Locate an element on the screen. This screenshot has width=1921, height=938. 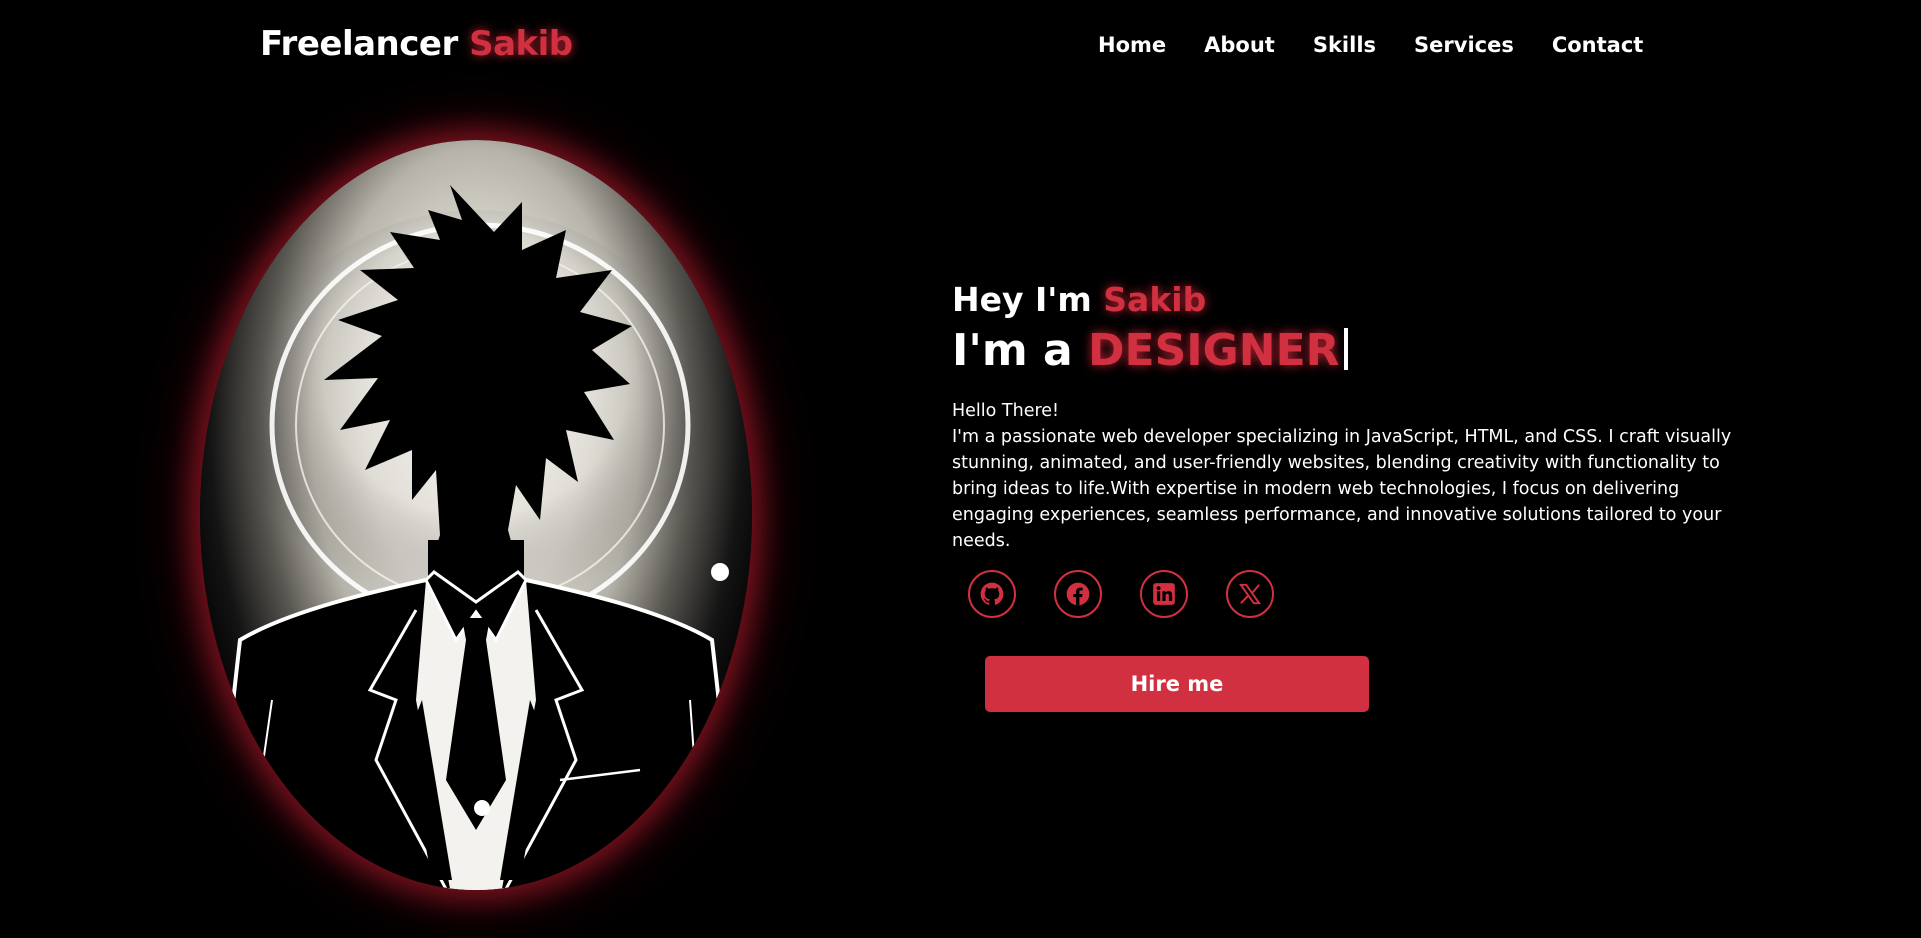
nav-contact: Contact is located at coordinates (1598, 45).